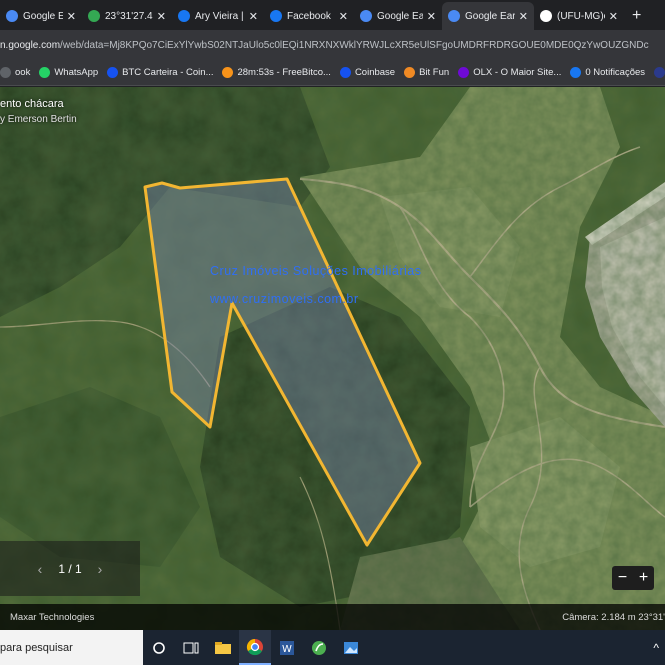  I want to click on watermark-company: Cruz Imóveis Soluções Imobiliárias, so click(316, 271).